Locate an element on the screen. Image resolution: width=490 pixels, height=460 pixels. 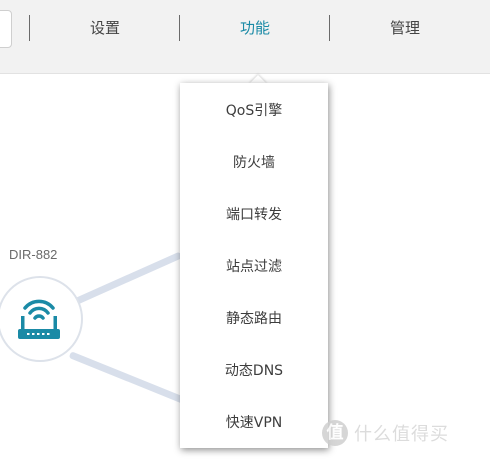
router-icon is located at coordinates (39, 321).